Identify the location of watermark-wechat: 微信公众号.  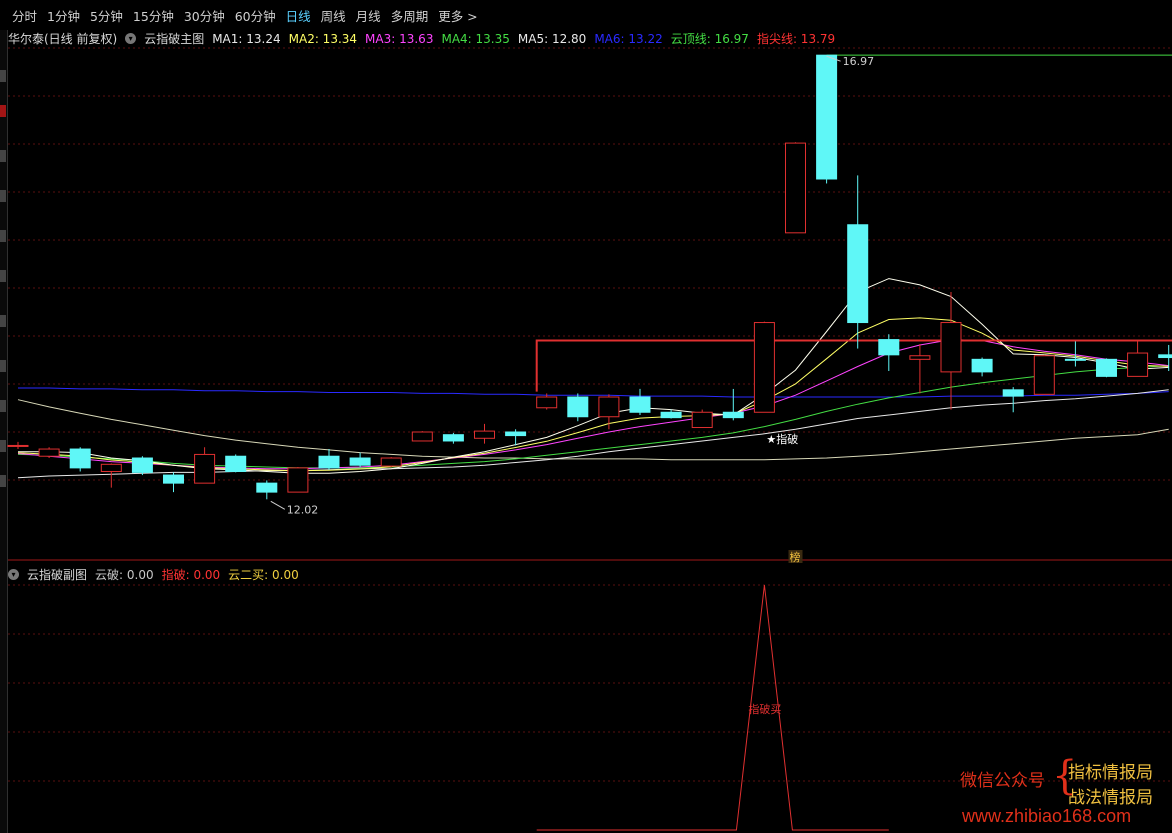
(1002, 781).